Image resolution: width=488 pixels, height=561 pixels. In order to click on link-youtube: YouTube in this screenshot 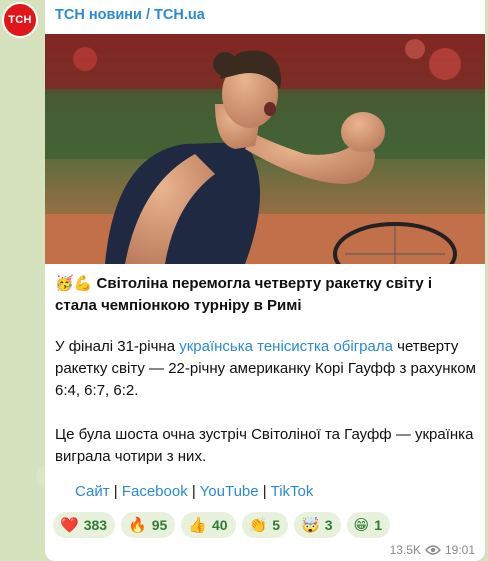, I will do `click(229, 491)`.